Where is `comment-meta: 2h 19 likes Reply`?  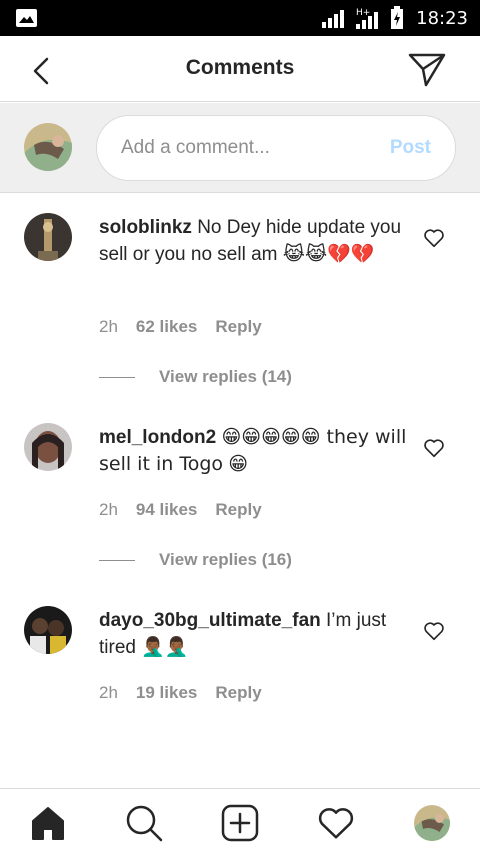 comment-meta: 2h 19 likes Reply is located at coordinates (180, 693).